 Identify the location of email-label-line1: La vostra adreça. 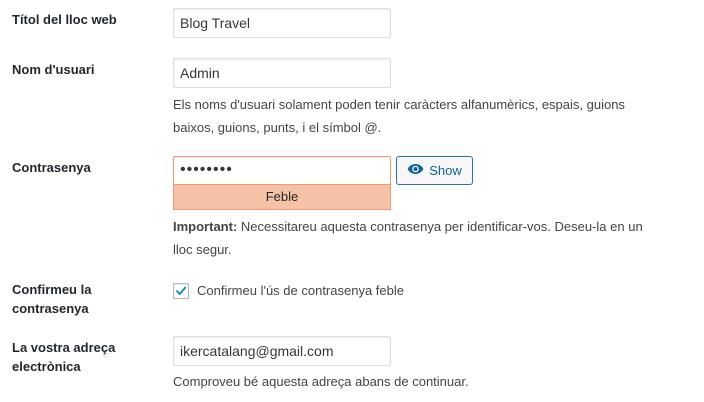
(64, 347).